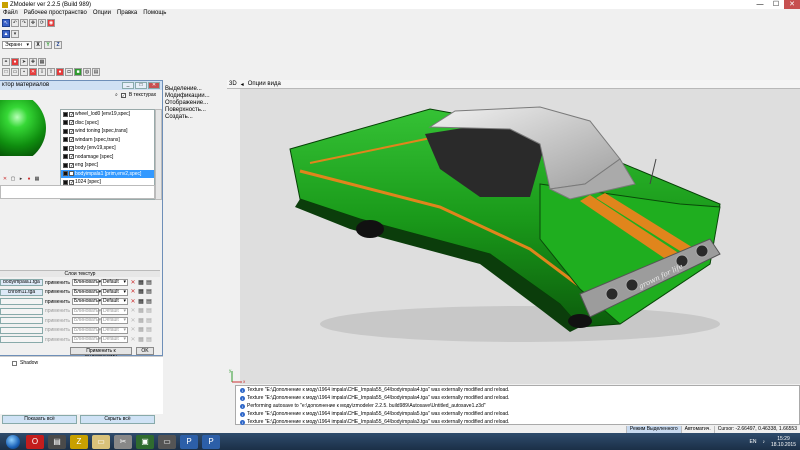 The width and height of the screenshot is (800, 450). What do you see at coordinates (33, 23) in the screenshot?
I see `move-icon: ✥` at bounding box center [33, 23].